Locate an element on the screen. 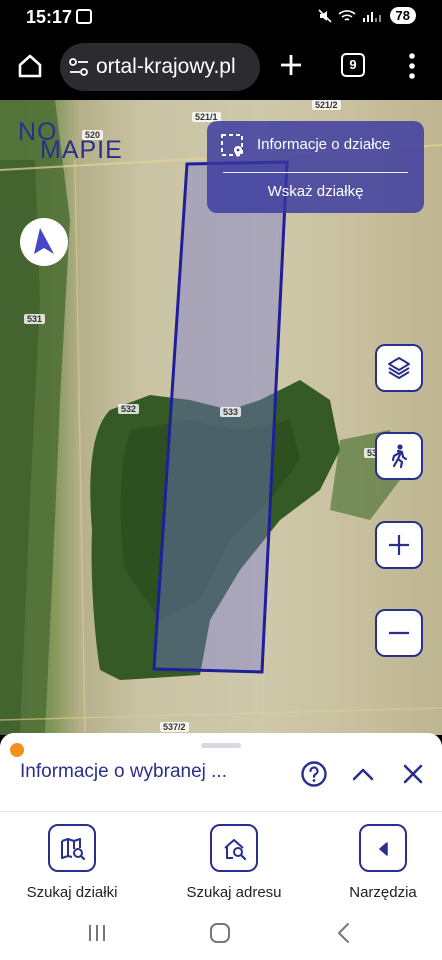 The image size is (442, 960). nav-tools-label: Narzędzia is located at coordinates (383, 892).